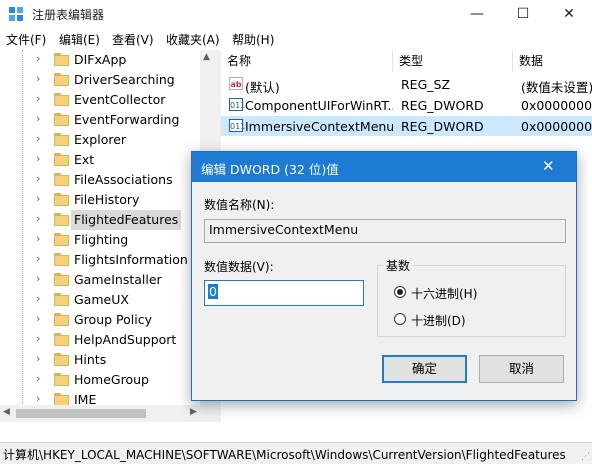 Image resolution: width=592 pixels, height=464 pixels. I want to click on tree-item-label: FileAssociations, so click(123, 179).